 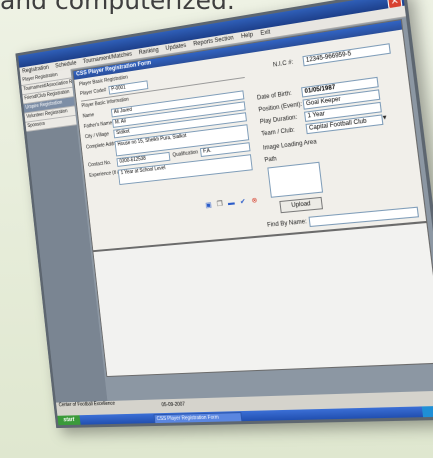 What do you see at coordinates (301, 205) in the screenshot?
I see `upload-button: Upload` at bounding box center [301, 205].